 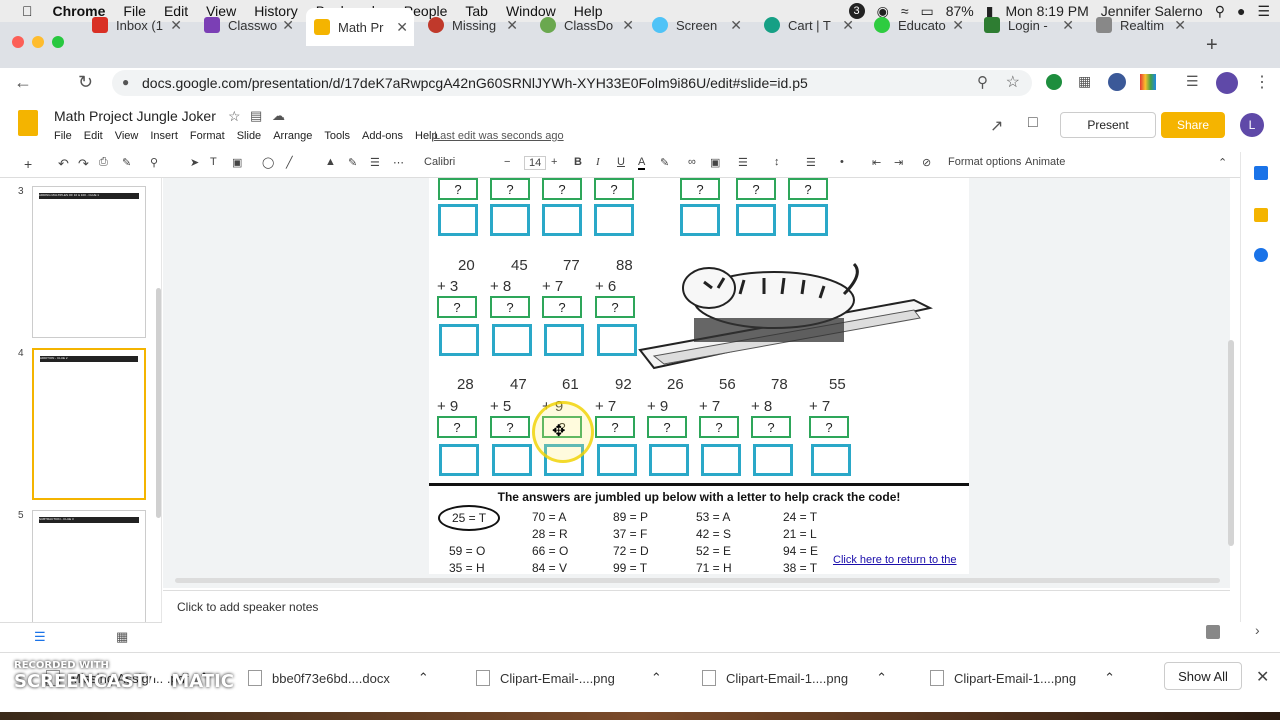 I want to click on select-icon: ➤, so click(x=194, y=162).